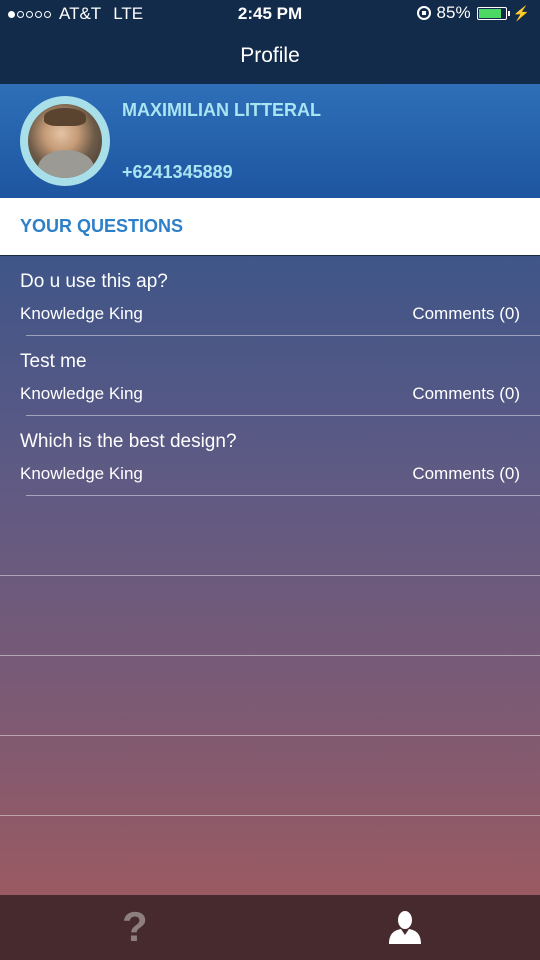 Image resolution: width=540 pixels, height=960 pixels. I want to click on status-right: 85% ⚡, so click(473, 13).